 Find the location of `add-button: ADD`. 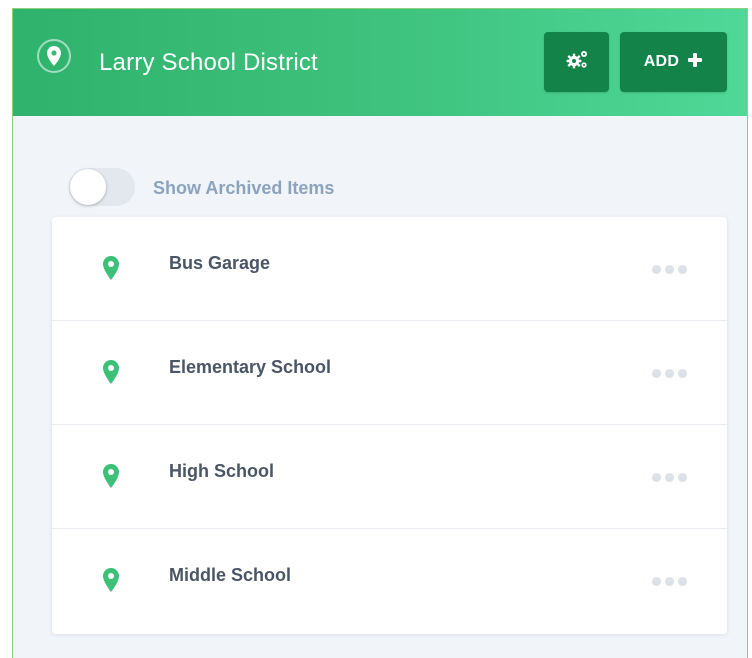

add-button: ADD is located at coordinates (673, 62).